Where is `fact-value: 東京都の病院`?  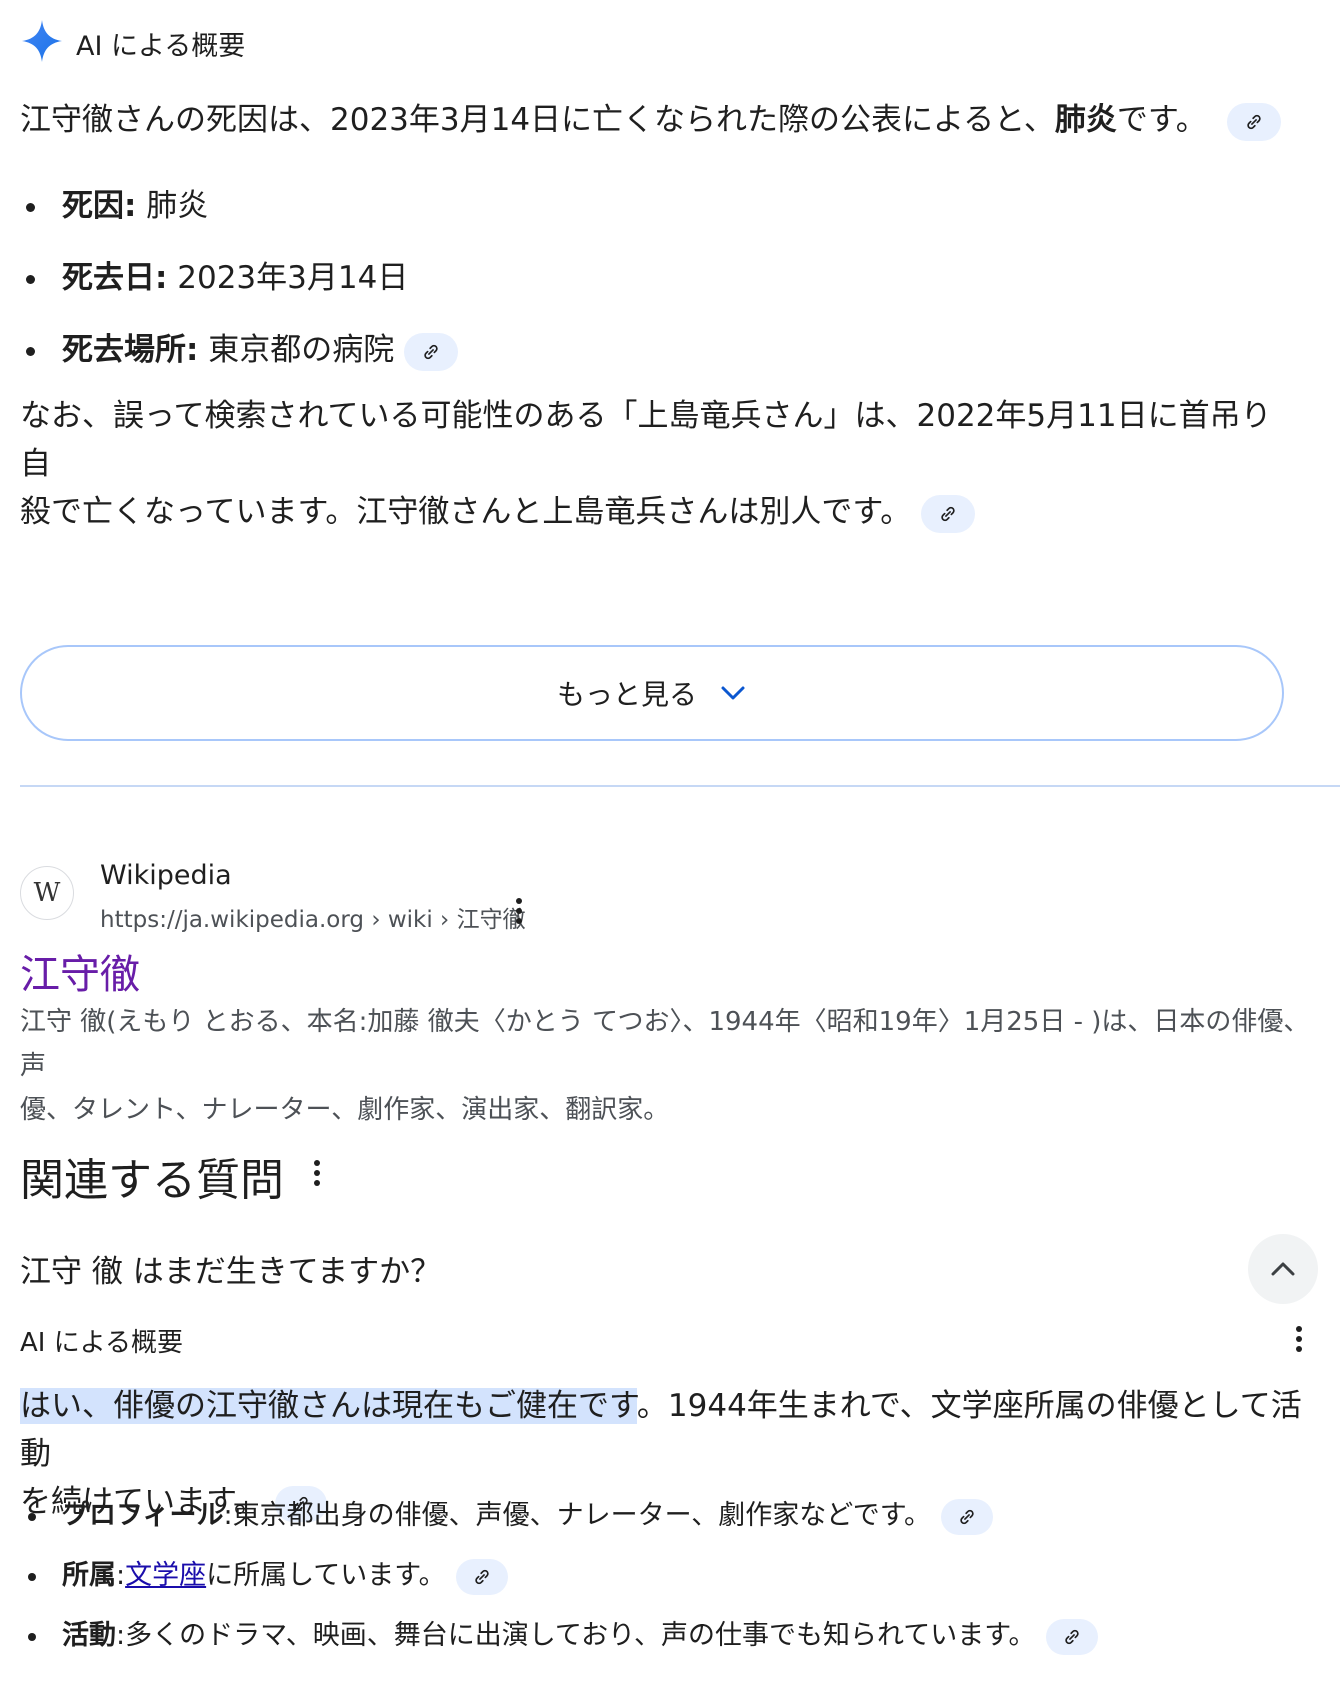 fact-value: 東京都の病院 is located at coordinates (296, 350).